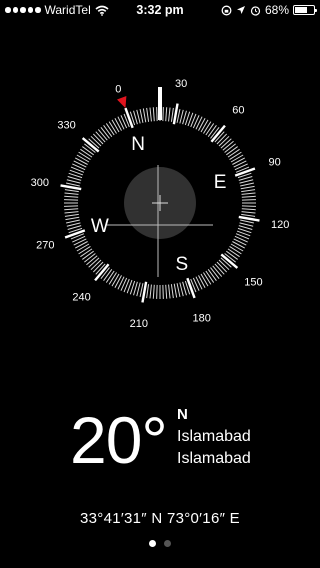 The image size is (320, 568). I want to click on degree-label: 180, so click(202, 319).